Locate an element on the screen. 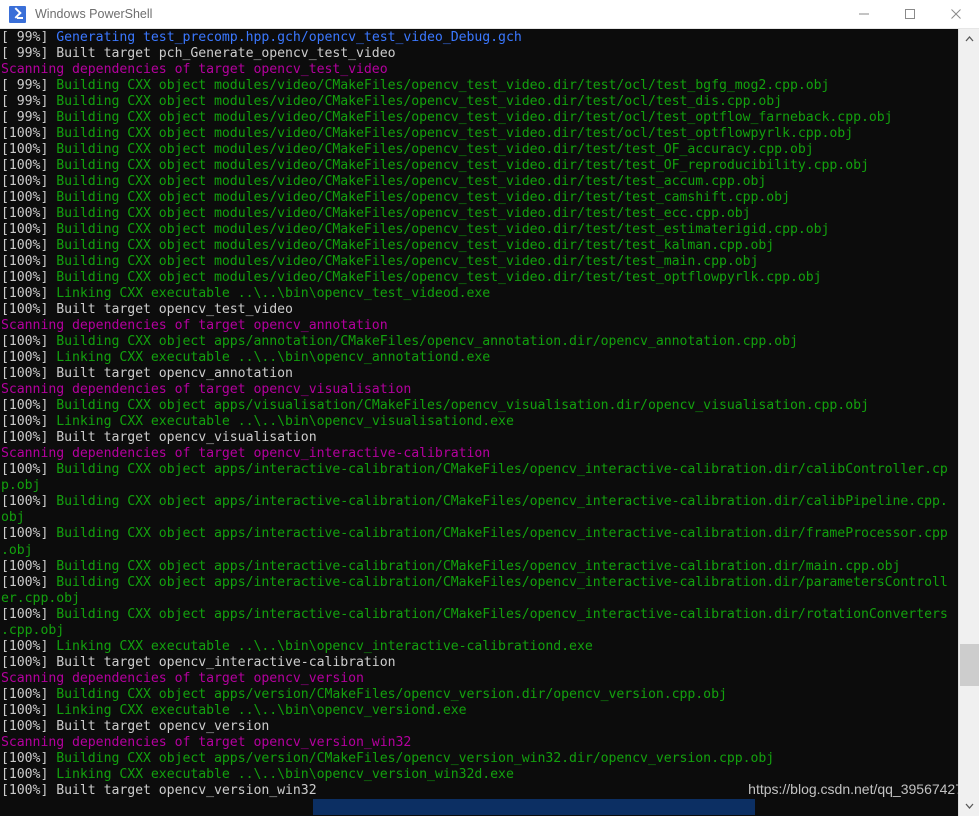 This screenshot has width=979, height=816. console-line: [100%] Built target opencv_annotation is located at coordinates (479, 374).